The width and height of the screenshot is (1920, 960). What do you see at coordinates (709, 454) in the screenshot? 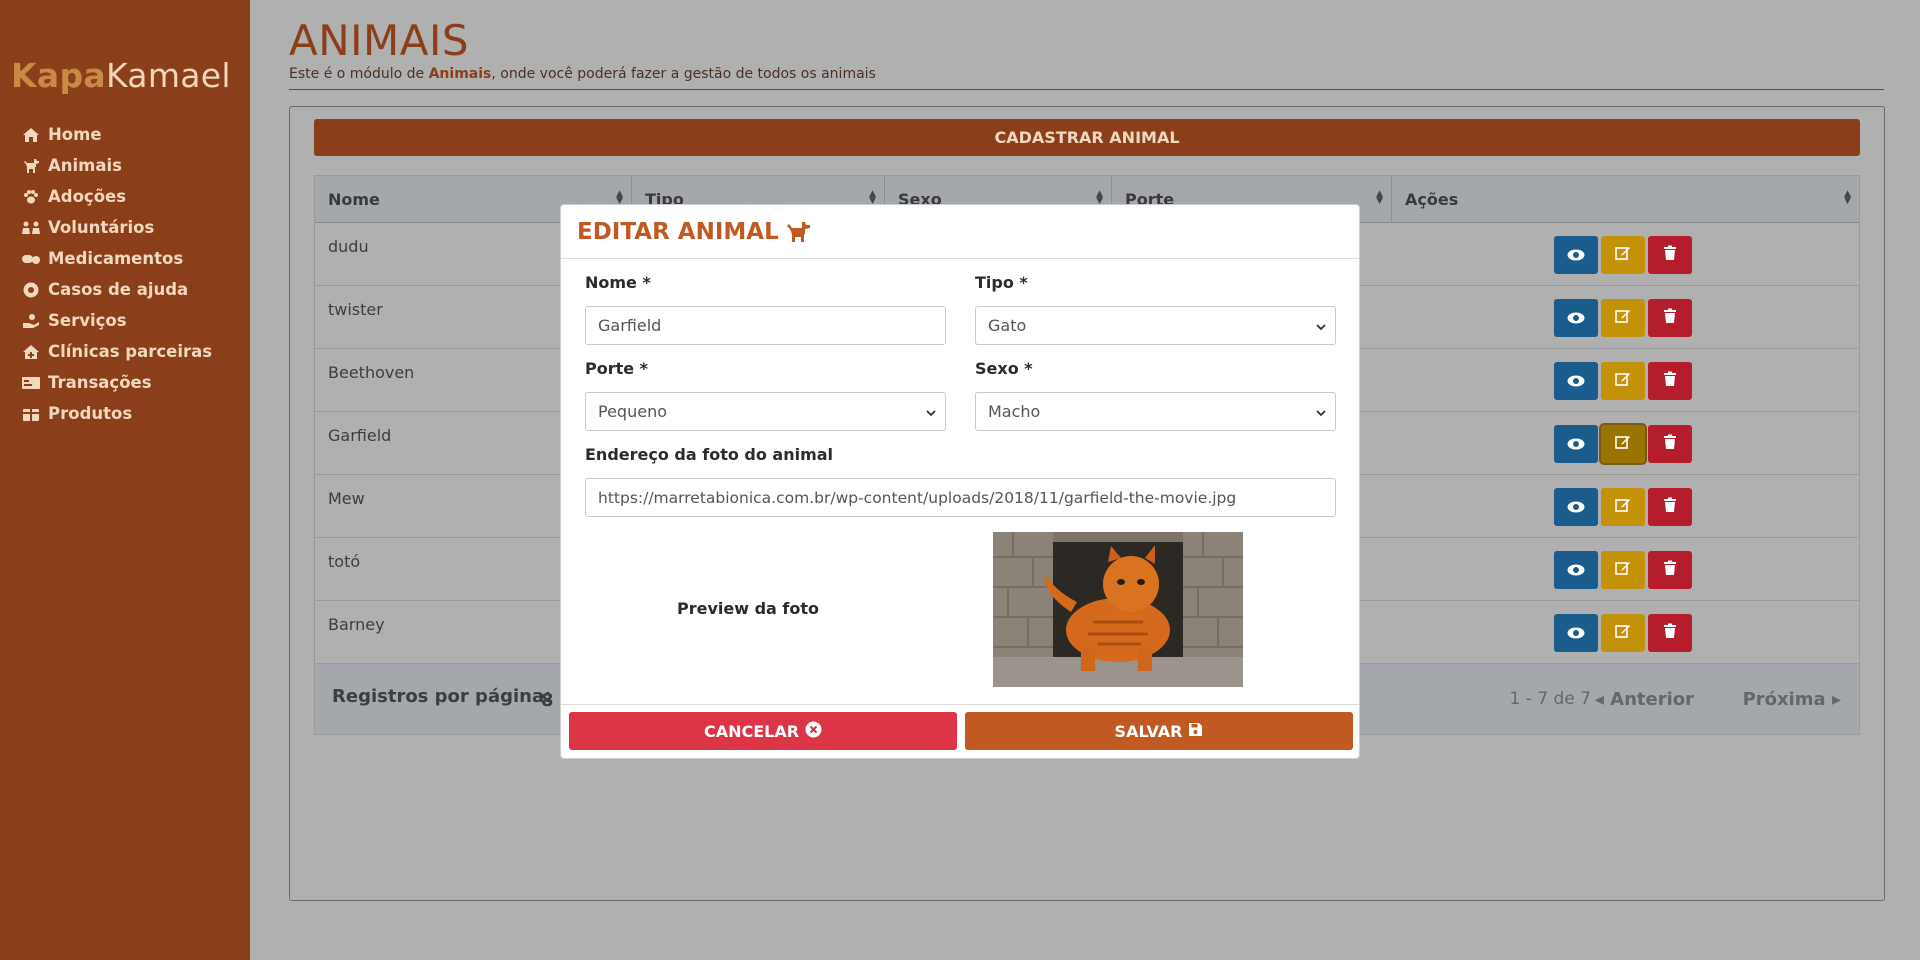
I see `foto-label: Endereço da foto do animal` at bounding box center [709, 454].